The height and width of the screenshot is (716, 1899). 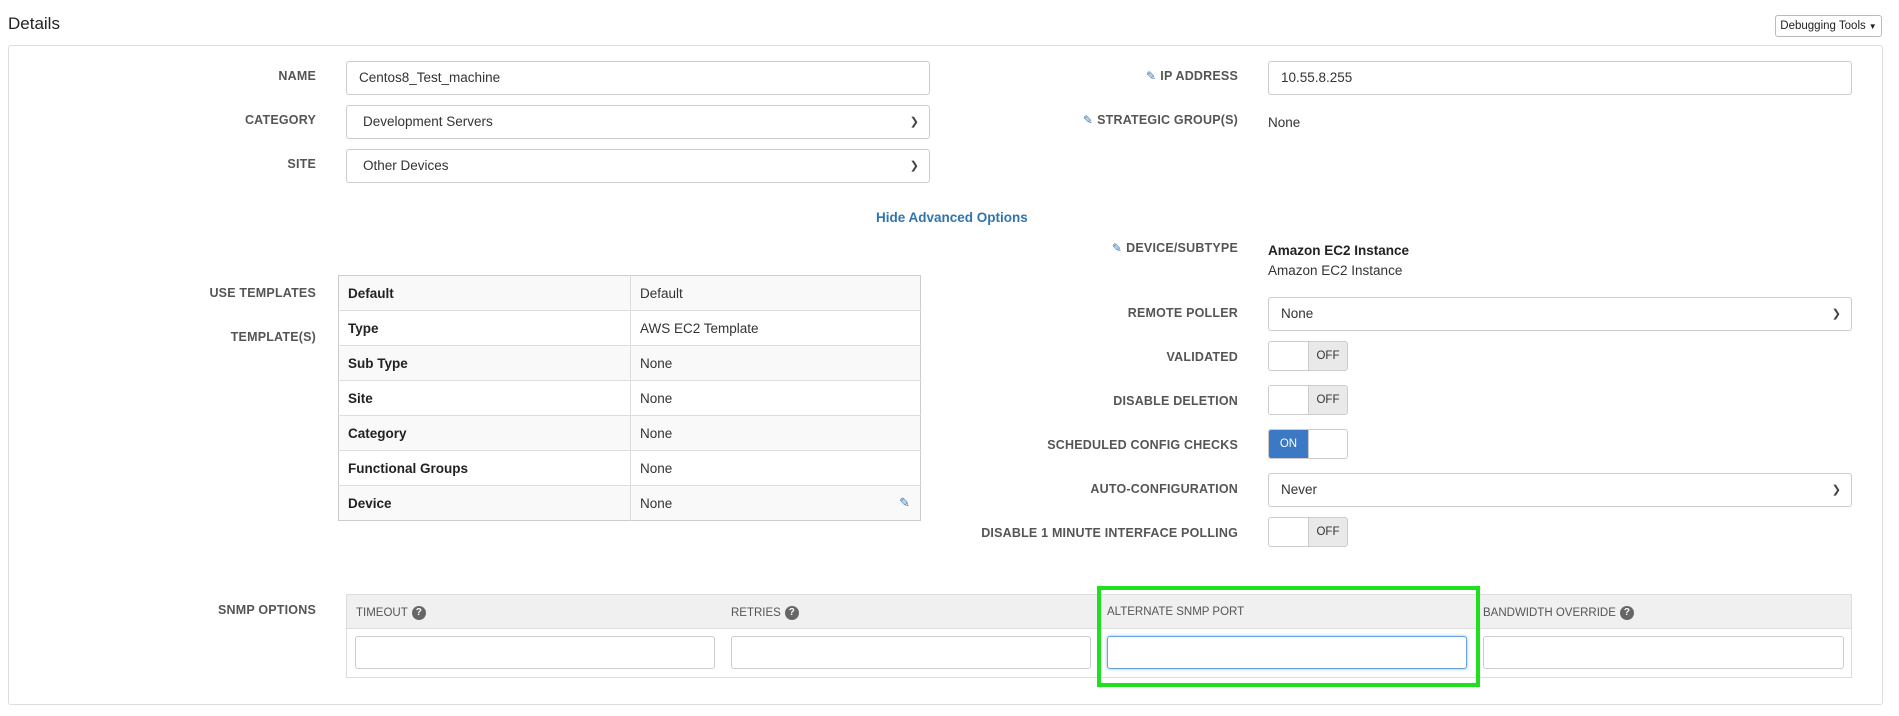 What do you see at coordinates (952, 217) in the screenshot?
I see `hide-advanced-options-link: Hide Advanced Options` at bounding box center [952, 217].